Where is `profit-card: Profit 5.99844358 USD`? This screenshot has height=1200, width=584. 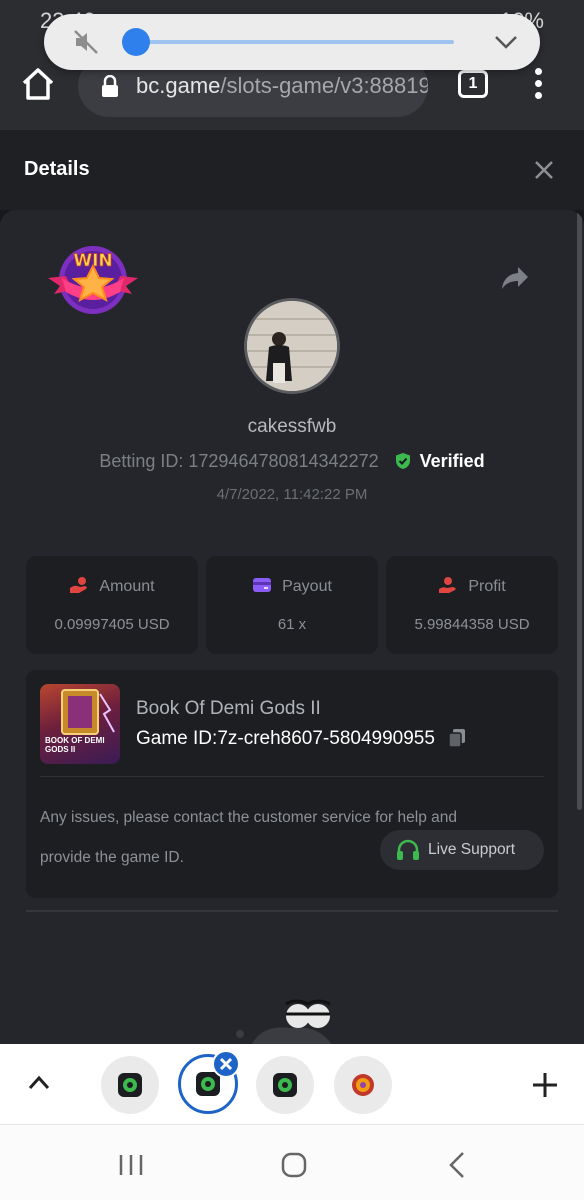 profit-card: Profit 5.99844358 USD is located at coordinates (472, 605).